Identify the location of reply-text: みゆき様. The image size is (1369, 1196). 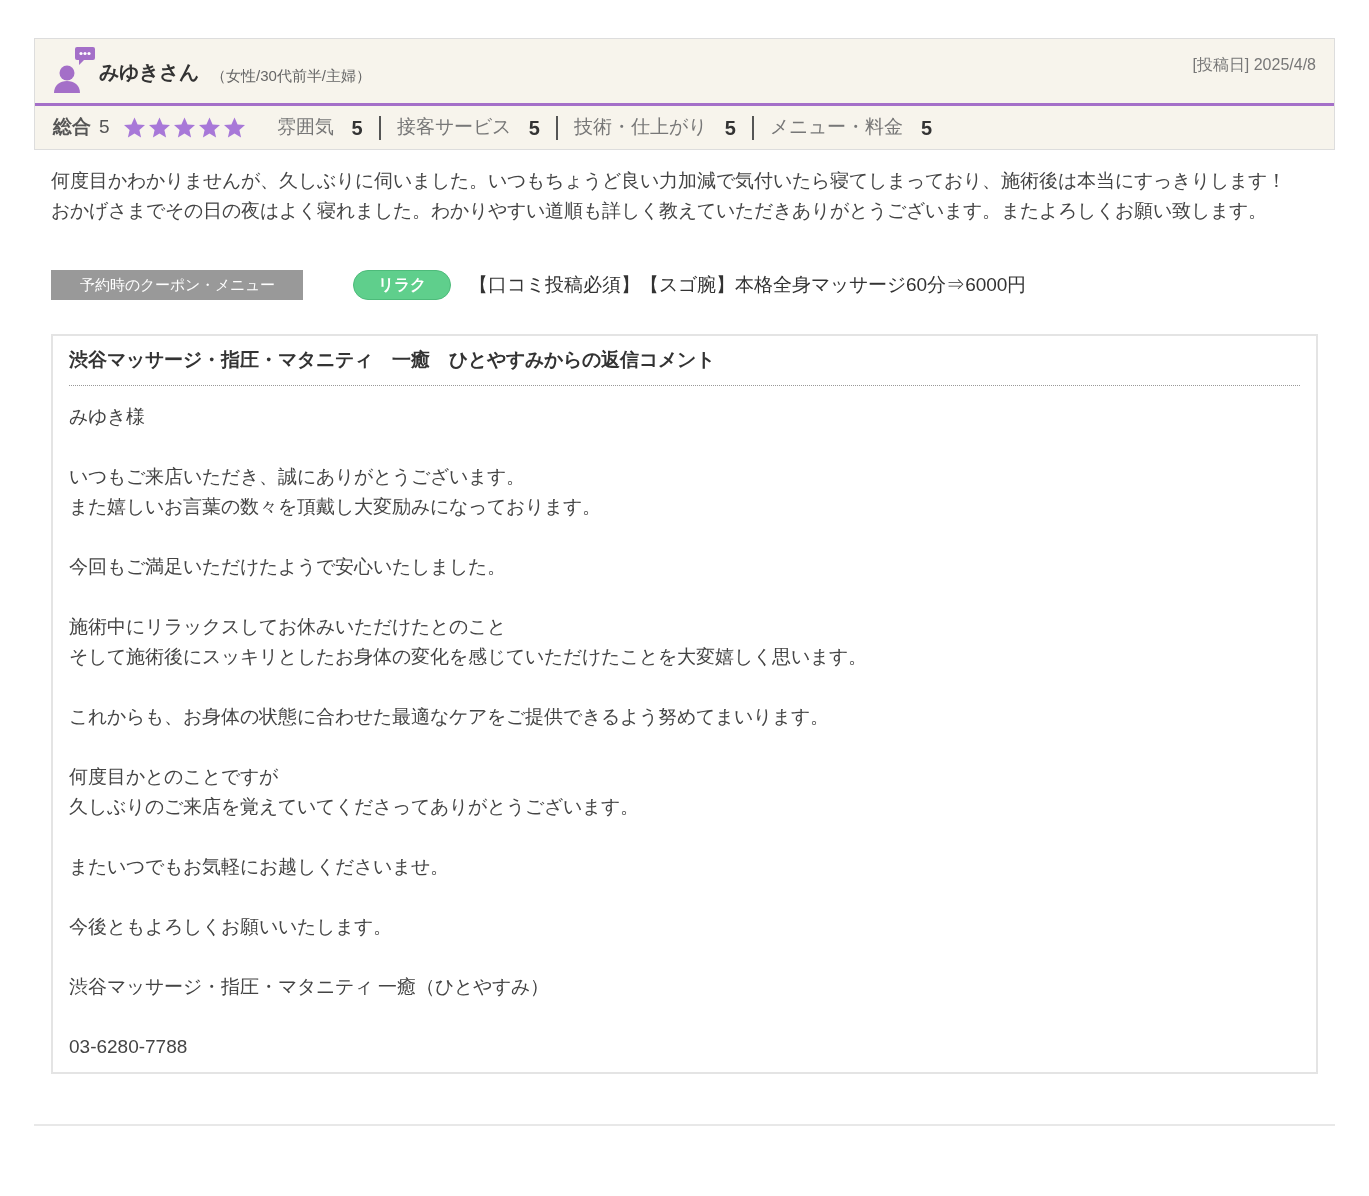
(107, 416).